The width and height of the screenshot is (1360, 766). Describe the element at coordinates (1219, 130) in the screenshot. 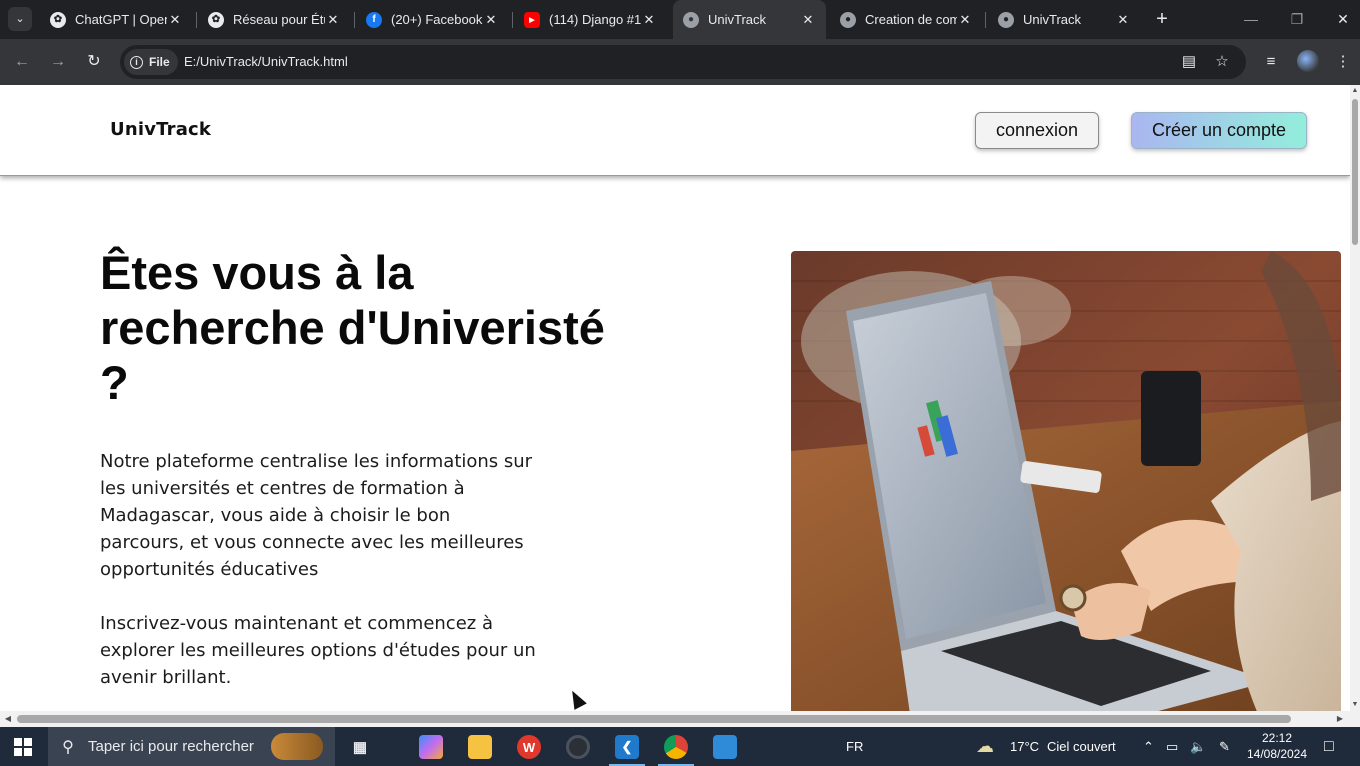

I see `create-account-button: Créer un compte` at that location.